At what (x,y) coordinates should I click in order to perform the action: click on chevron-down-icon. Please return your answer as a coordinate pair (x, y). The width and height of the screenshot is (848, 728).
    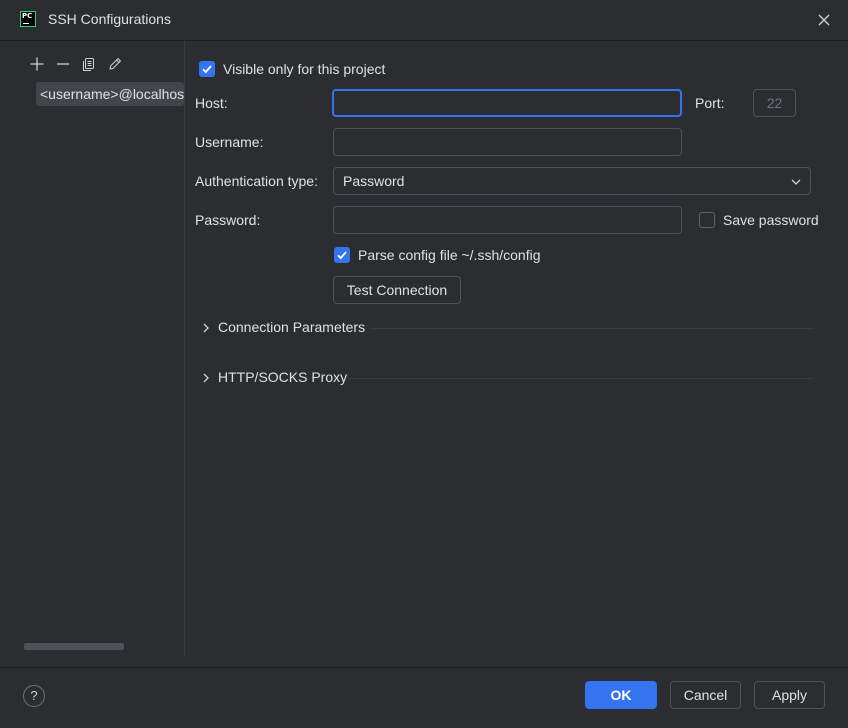
    Looking at the image, I should click on (796, 182).